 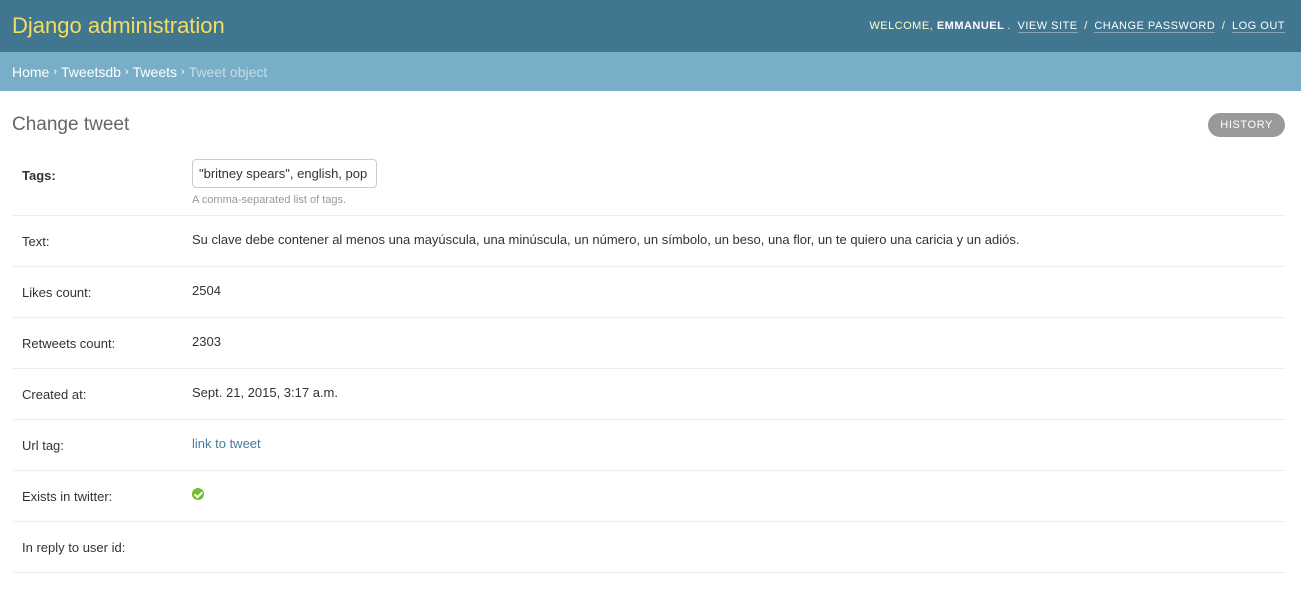 I want to click on form-row-url-tag: Url tag: link to tweet, so click(x=648, y=445).